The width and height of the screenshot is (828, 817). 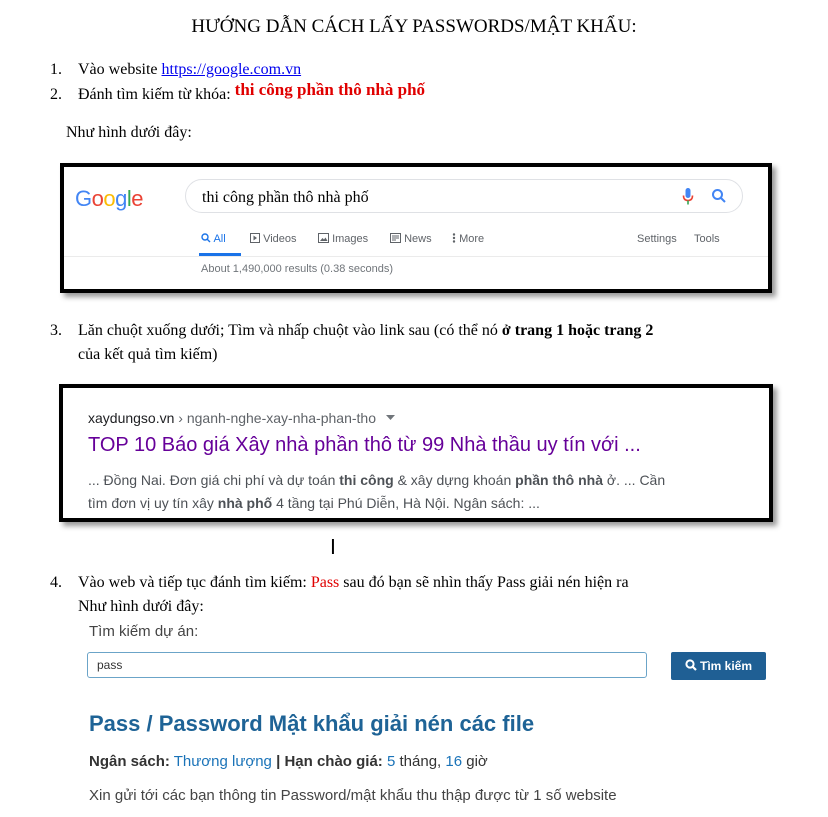 I want to click on snippet-text: ... Đồng Nai. Đơn giá chi phí và dự toán, so click(x=214, y=480).